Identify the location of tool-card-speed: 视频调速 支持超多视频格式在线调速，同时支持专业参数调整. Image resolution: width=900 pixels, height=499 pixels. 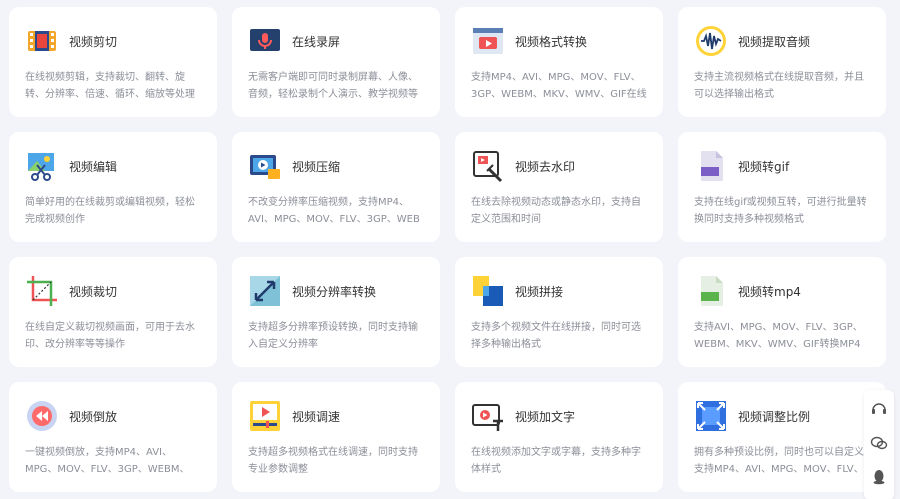
(336, 437).